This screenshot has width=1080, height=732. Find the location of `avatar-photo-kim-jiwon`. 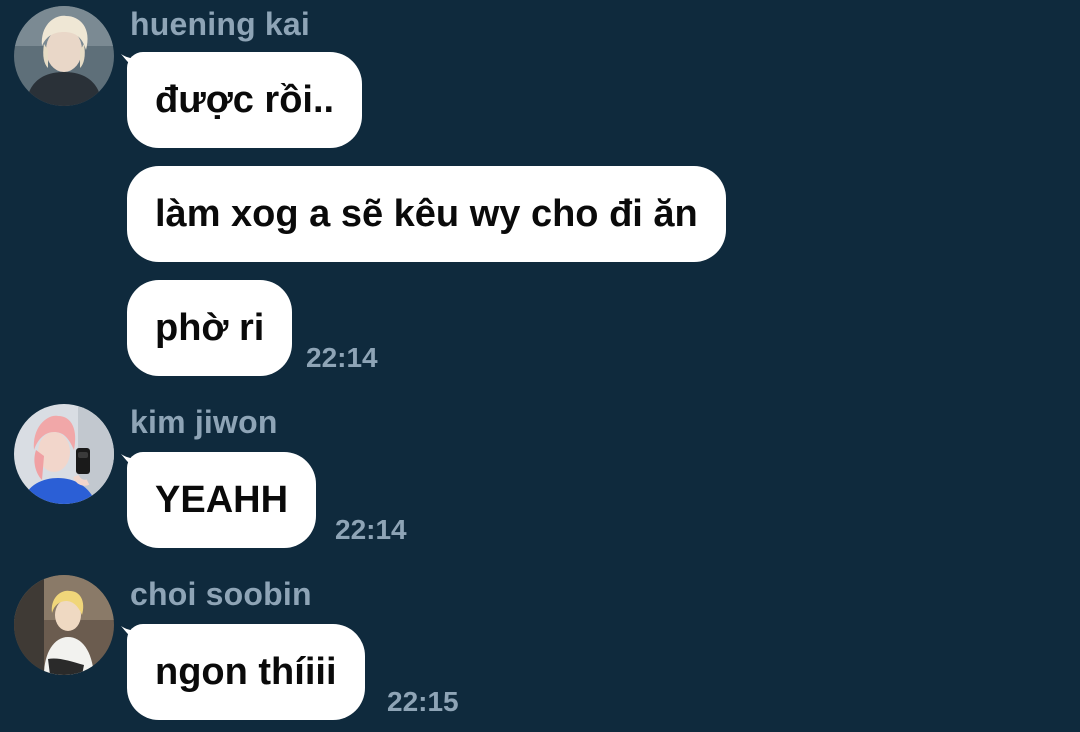

avatar-photo-kim-jiwon is located at coordinates (64, 454).